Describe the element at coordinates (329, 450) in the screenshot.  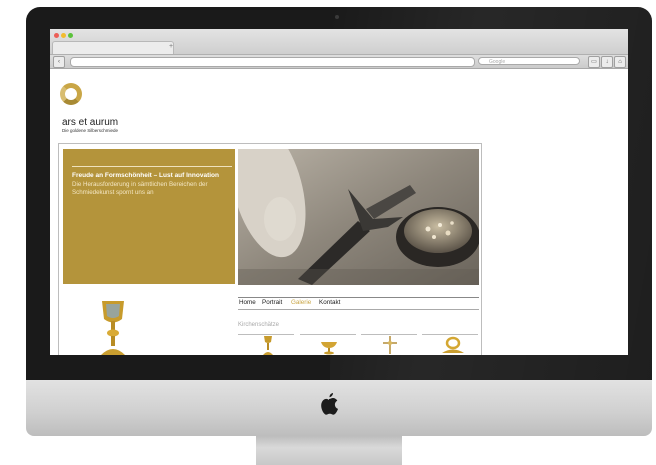
I see `monitor-stand` at that location.